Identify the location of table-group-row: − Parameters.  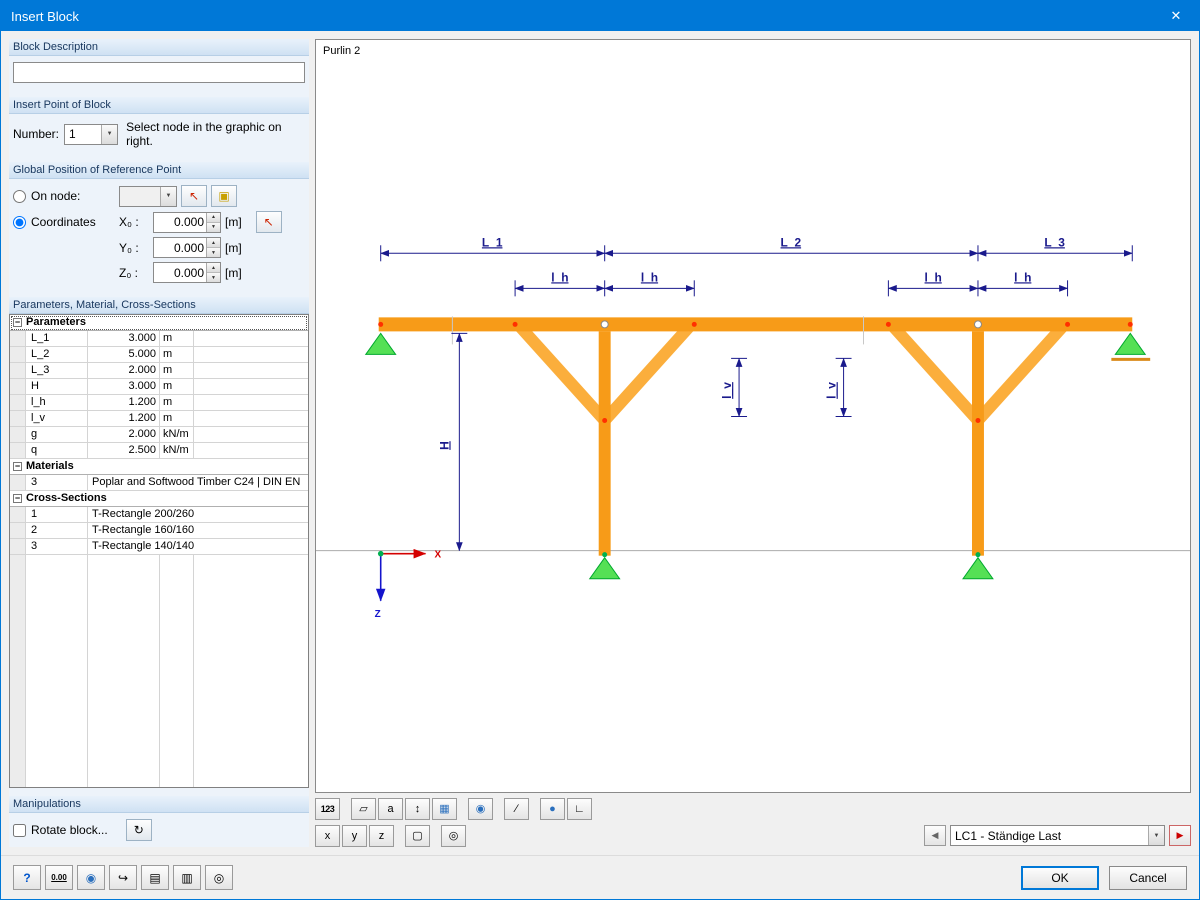
(159, 323).